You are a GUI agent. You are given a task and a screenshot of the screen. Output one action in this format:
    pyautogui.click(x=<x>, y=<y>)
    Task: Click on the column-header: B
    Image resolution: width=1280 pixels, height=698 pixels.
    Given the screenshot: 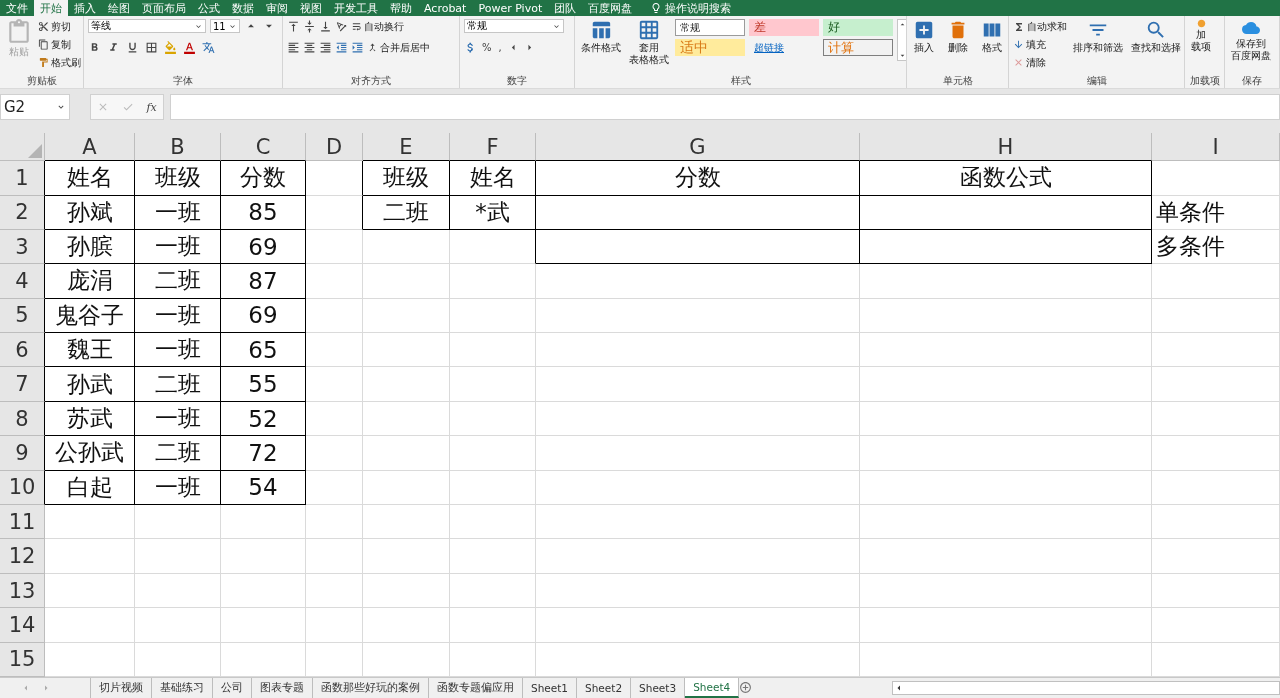 What is the action you would take?
    pyautogui.click(x=178, y=147)
    